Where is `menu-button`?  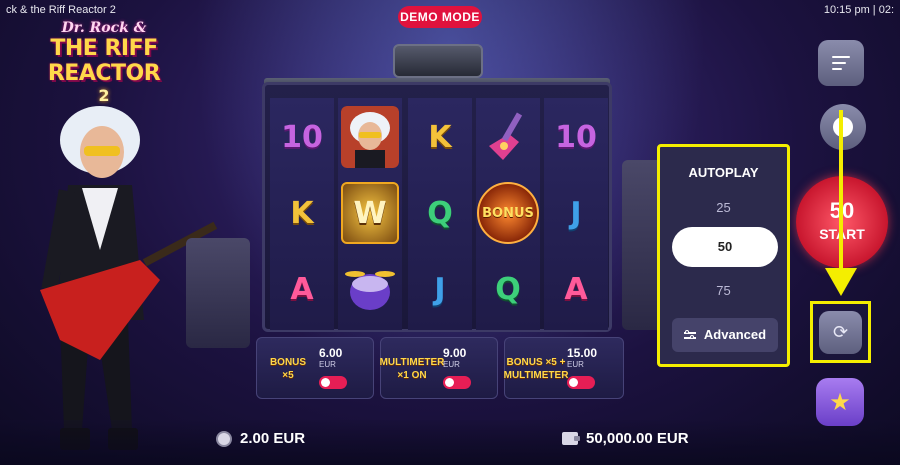 menu-button is located at coordinates (841, 63).